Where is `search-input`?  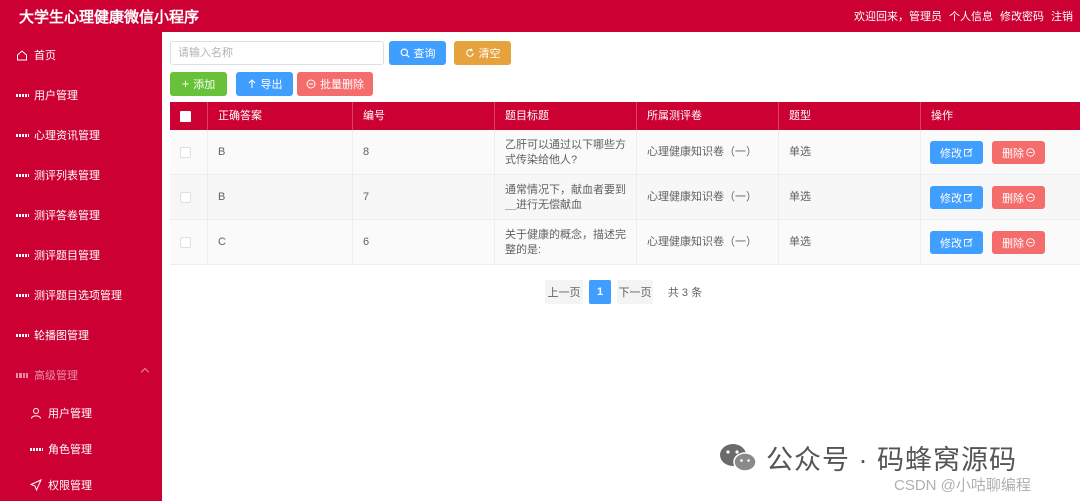 search-input is located at coordinates (277, 53).